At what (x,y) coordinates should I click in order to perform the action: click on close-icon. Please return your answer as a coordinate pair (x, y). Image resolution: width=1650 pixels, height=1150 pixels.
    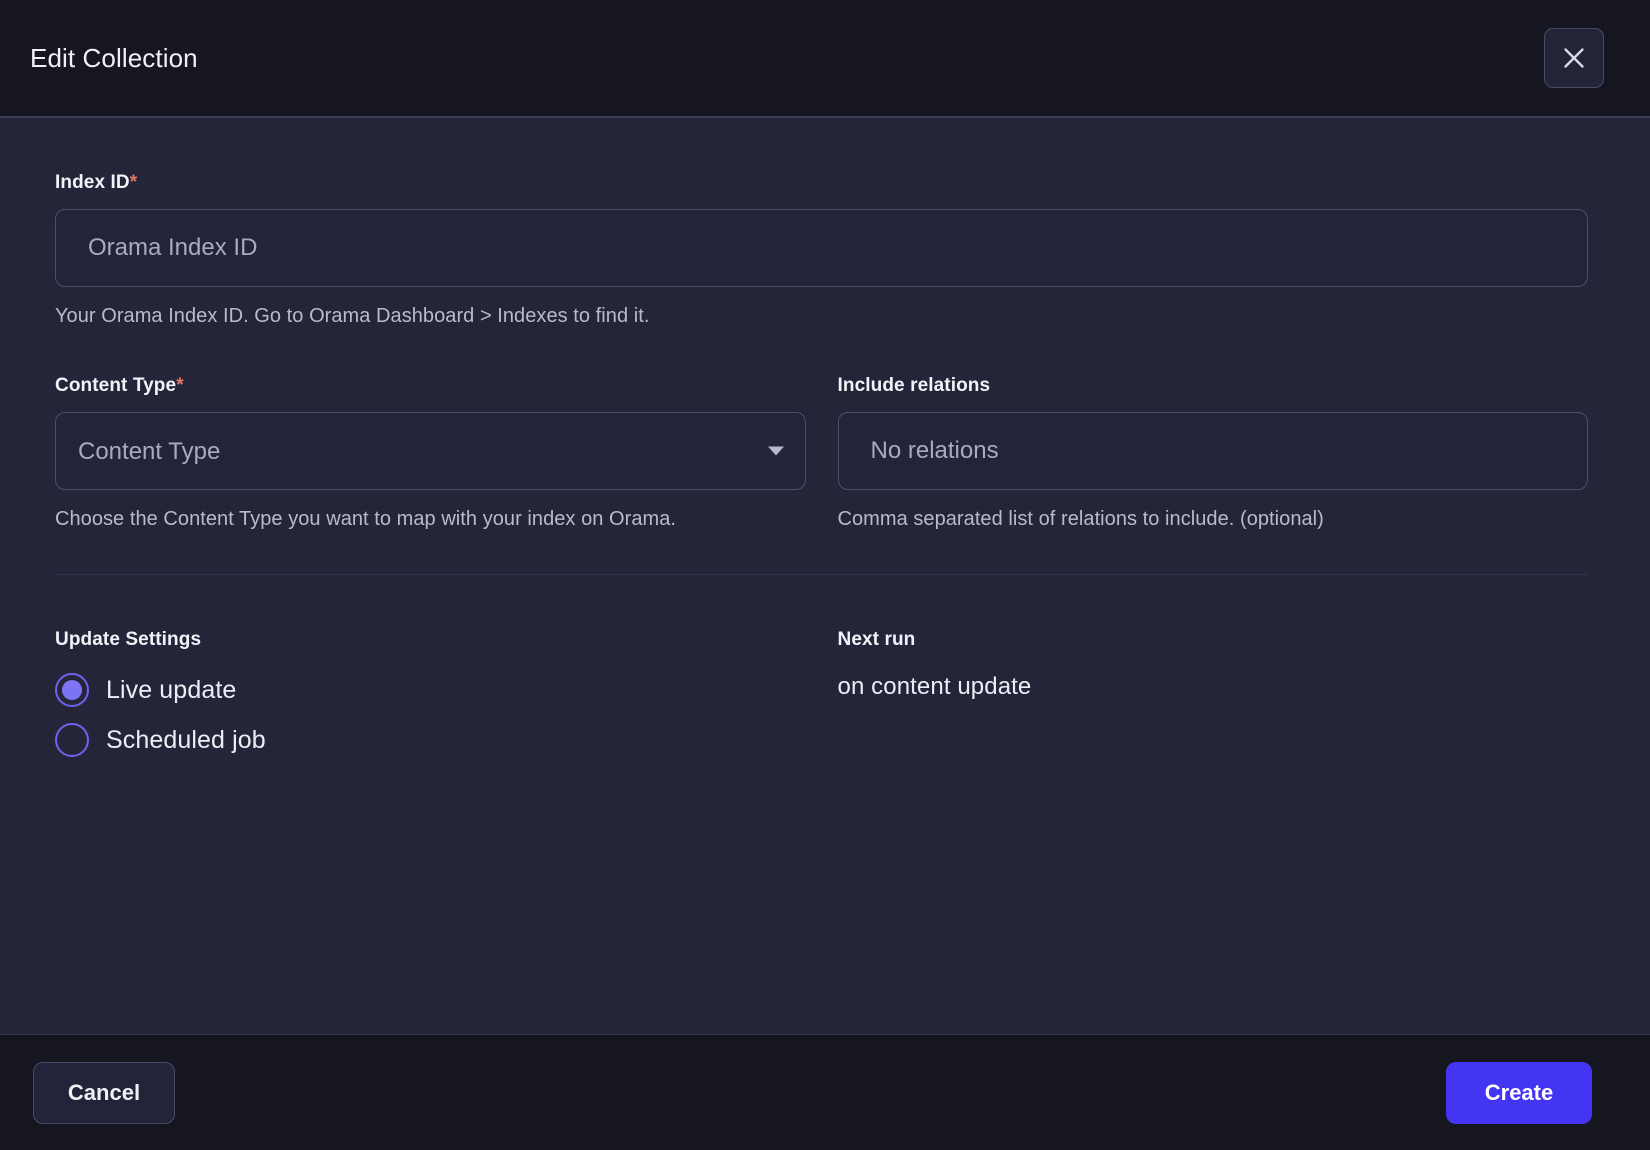
    Looking at the image, I should click on (1574, 58).